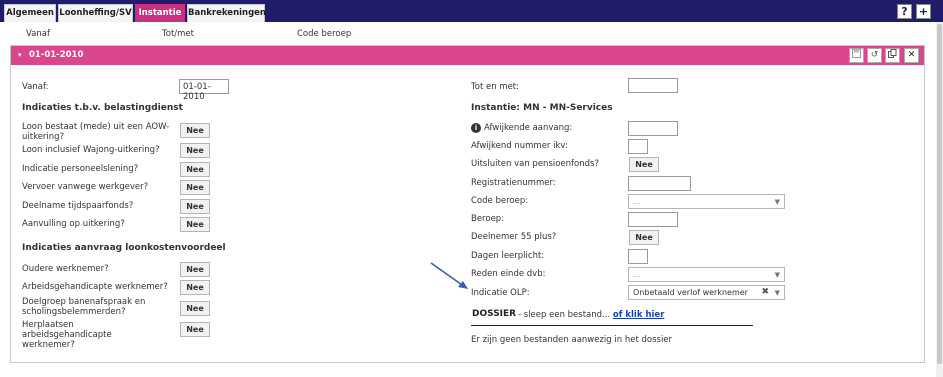  What do you see at coordinates (939, 194) in the screenshot?
I see `scrollbar-thumb` at bounding box center [939, 194].